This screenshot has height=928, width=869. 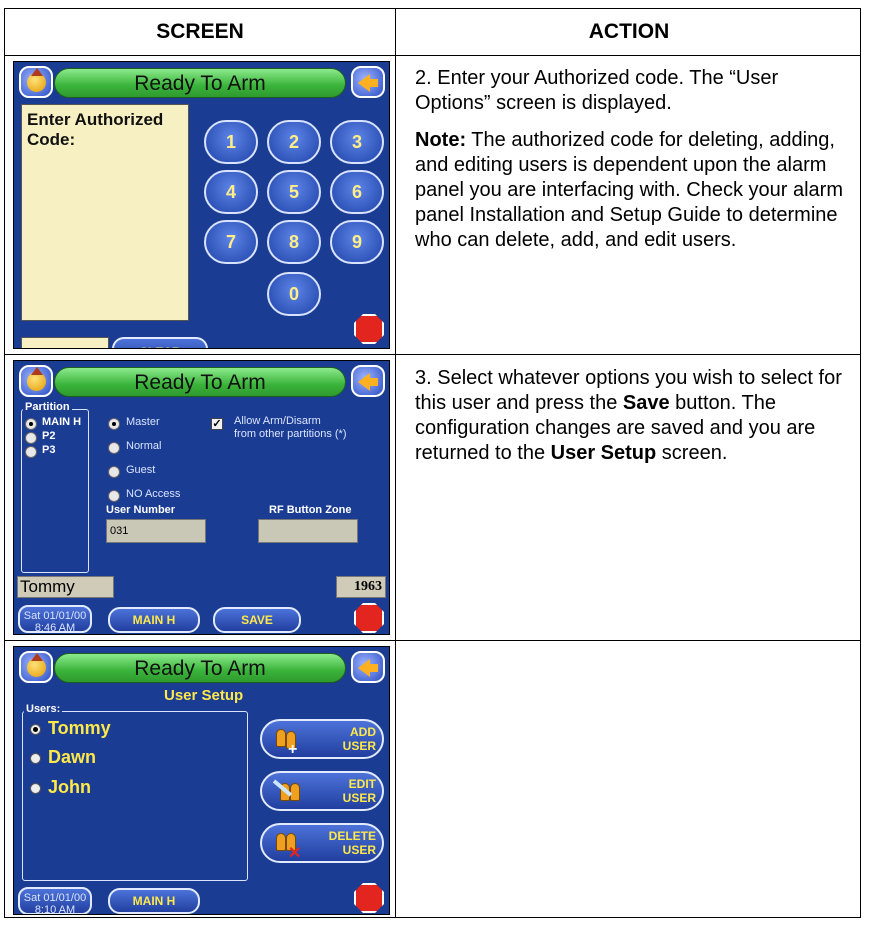 I want to click on add-user-button: + ADD USER, so click(x=322, y=739).